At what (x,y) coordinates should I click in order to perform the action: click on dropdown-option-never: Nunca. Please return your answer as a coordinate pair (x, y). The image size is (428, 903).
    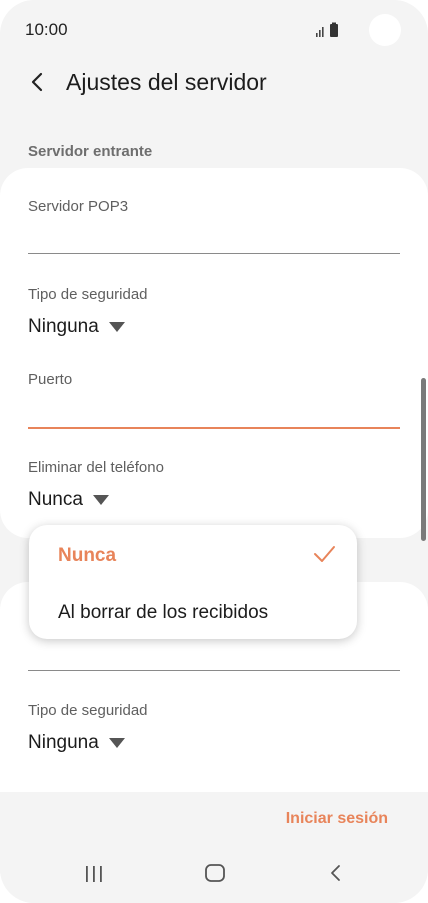
    Looking at the image, I should click on (87, 556).